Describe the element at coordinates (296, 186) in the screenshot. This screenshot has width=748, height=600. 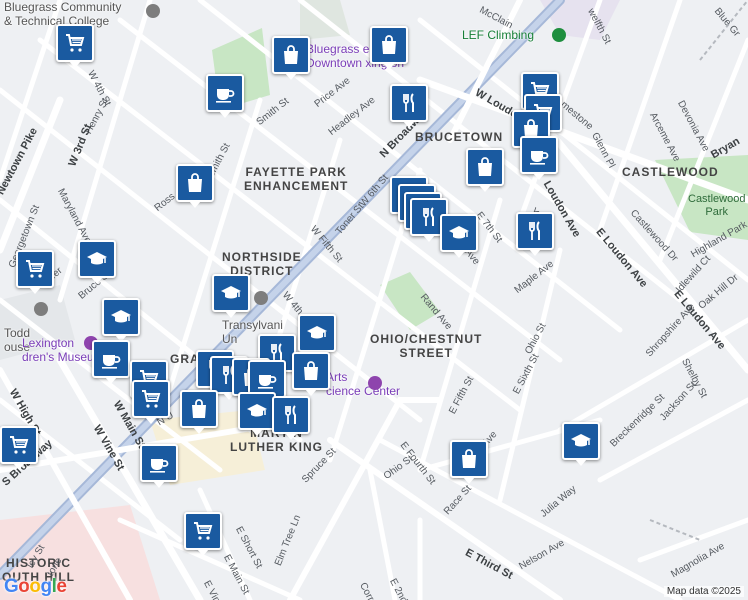
I see `neighborhood-label-line2: ENHANCEMENT` at that location.